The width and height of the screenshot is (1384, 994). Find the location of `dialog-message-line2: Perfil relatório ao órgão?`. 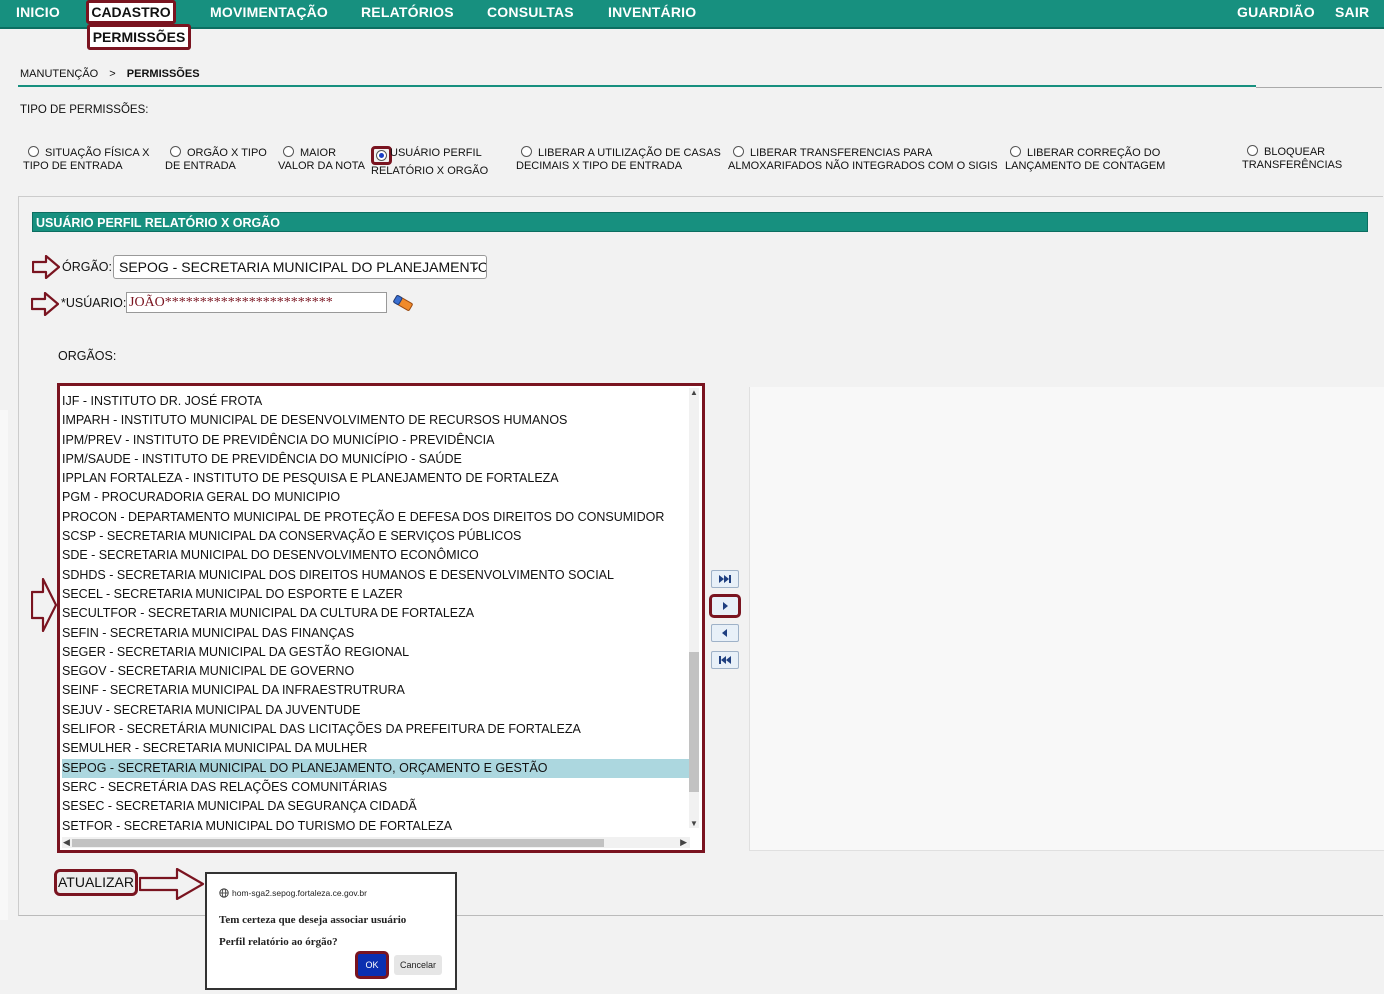

dialog-message-line2: Perfil relatório ao órgão? is located at coordinates (278, 942).